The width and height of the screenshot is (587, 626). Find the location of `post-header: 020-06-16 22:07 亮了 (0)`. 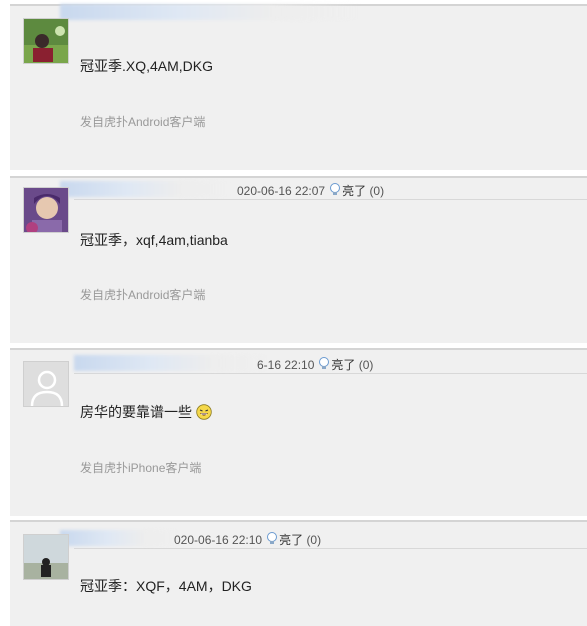

post-header: 020-06-16 22:07 亮了 (0) is located at coordinates (323, 189).